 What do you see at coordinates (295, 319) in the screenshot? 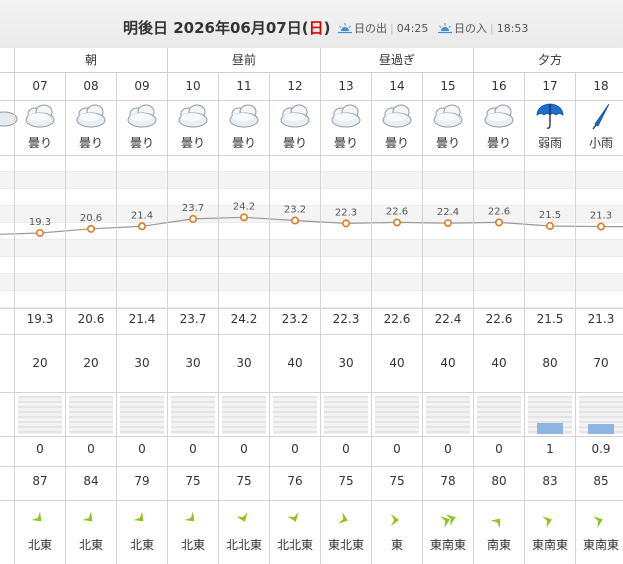
I see `temperature-value: 23.2` at bounding box center [295, 319].